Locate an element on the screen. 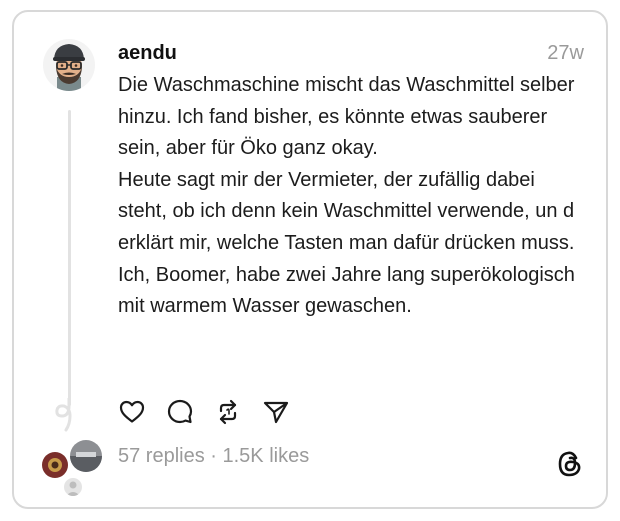 The image size is (620, 521). share-button is located at coordinates (276, 412).